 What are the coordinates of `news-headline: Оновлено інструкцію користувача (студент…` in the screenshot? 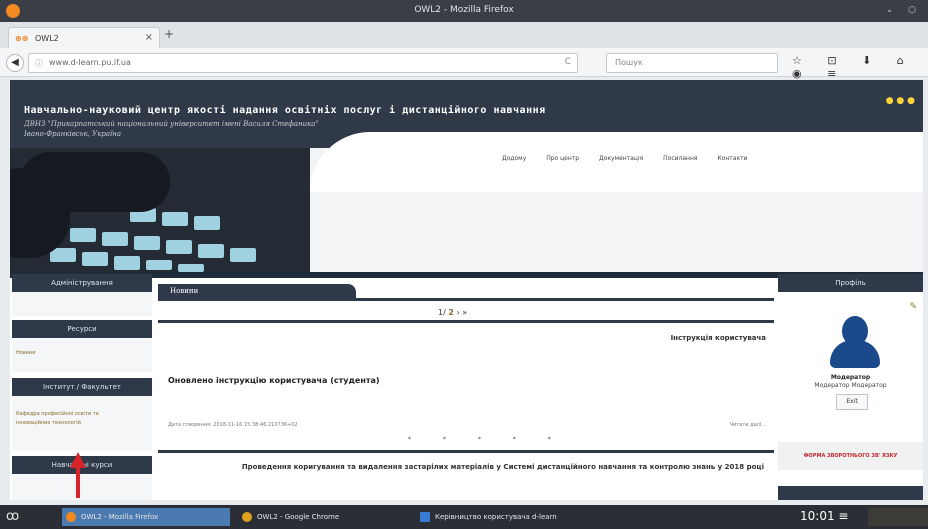 It's located at (274, 380).